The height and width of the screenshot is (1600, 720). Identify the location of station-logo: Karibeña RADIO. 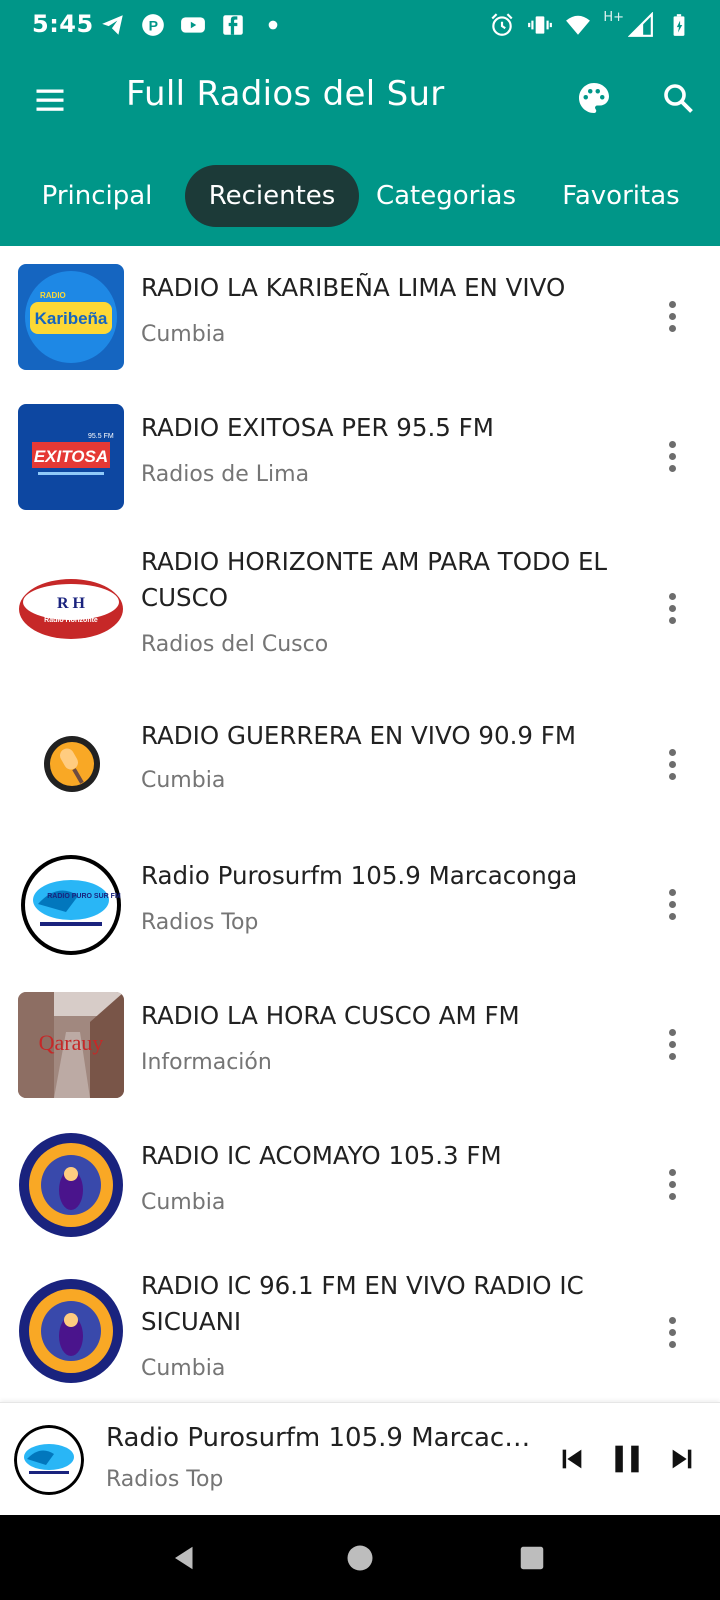
(71, 317).